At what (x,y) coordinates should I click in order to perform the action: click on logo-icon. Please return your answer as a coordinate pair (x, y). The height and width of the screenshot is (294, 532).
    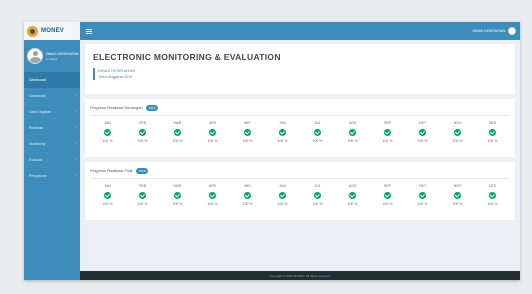
    Looking at the image, I should click on (32, 31).